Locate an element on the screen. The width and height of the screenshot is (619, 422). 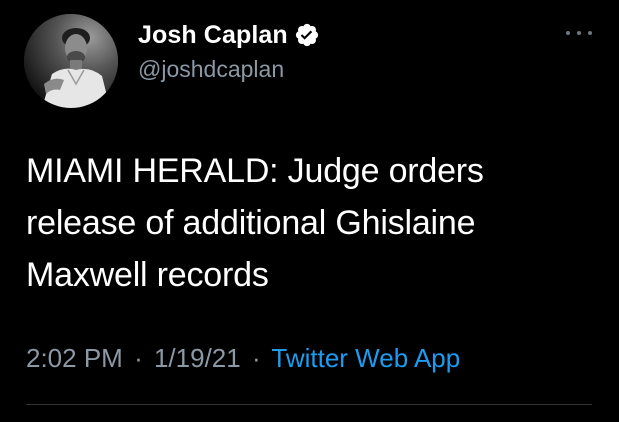
avatar-photo-icon is located at coordinates (71, 61).